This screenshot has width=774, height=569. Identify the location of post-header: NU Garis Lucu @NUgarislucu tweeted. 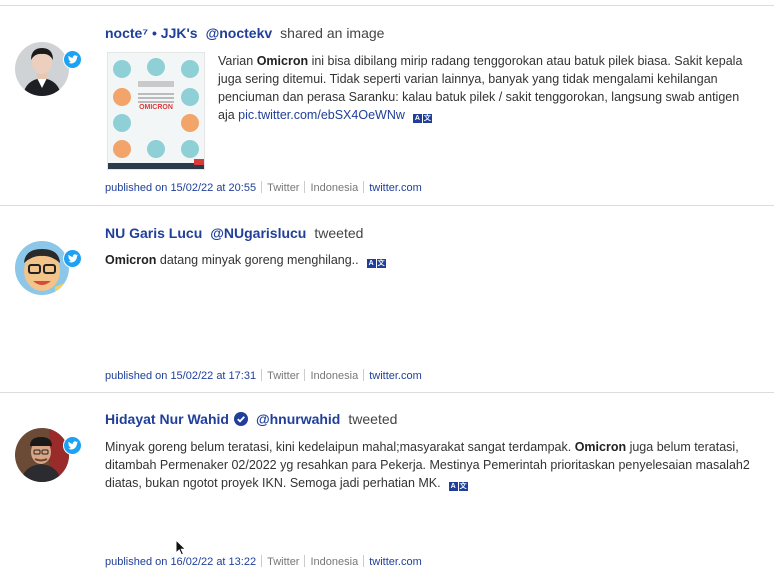
(234, 233).